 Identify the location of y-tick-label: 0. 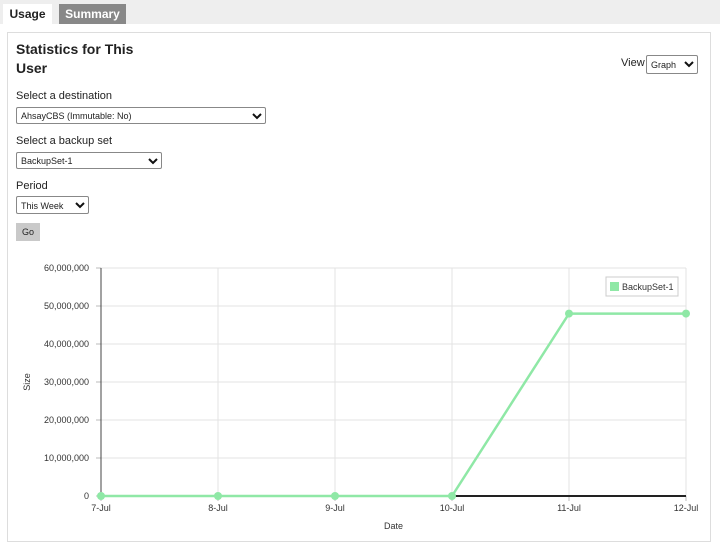
(86, 496).